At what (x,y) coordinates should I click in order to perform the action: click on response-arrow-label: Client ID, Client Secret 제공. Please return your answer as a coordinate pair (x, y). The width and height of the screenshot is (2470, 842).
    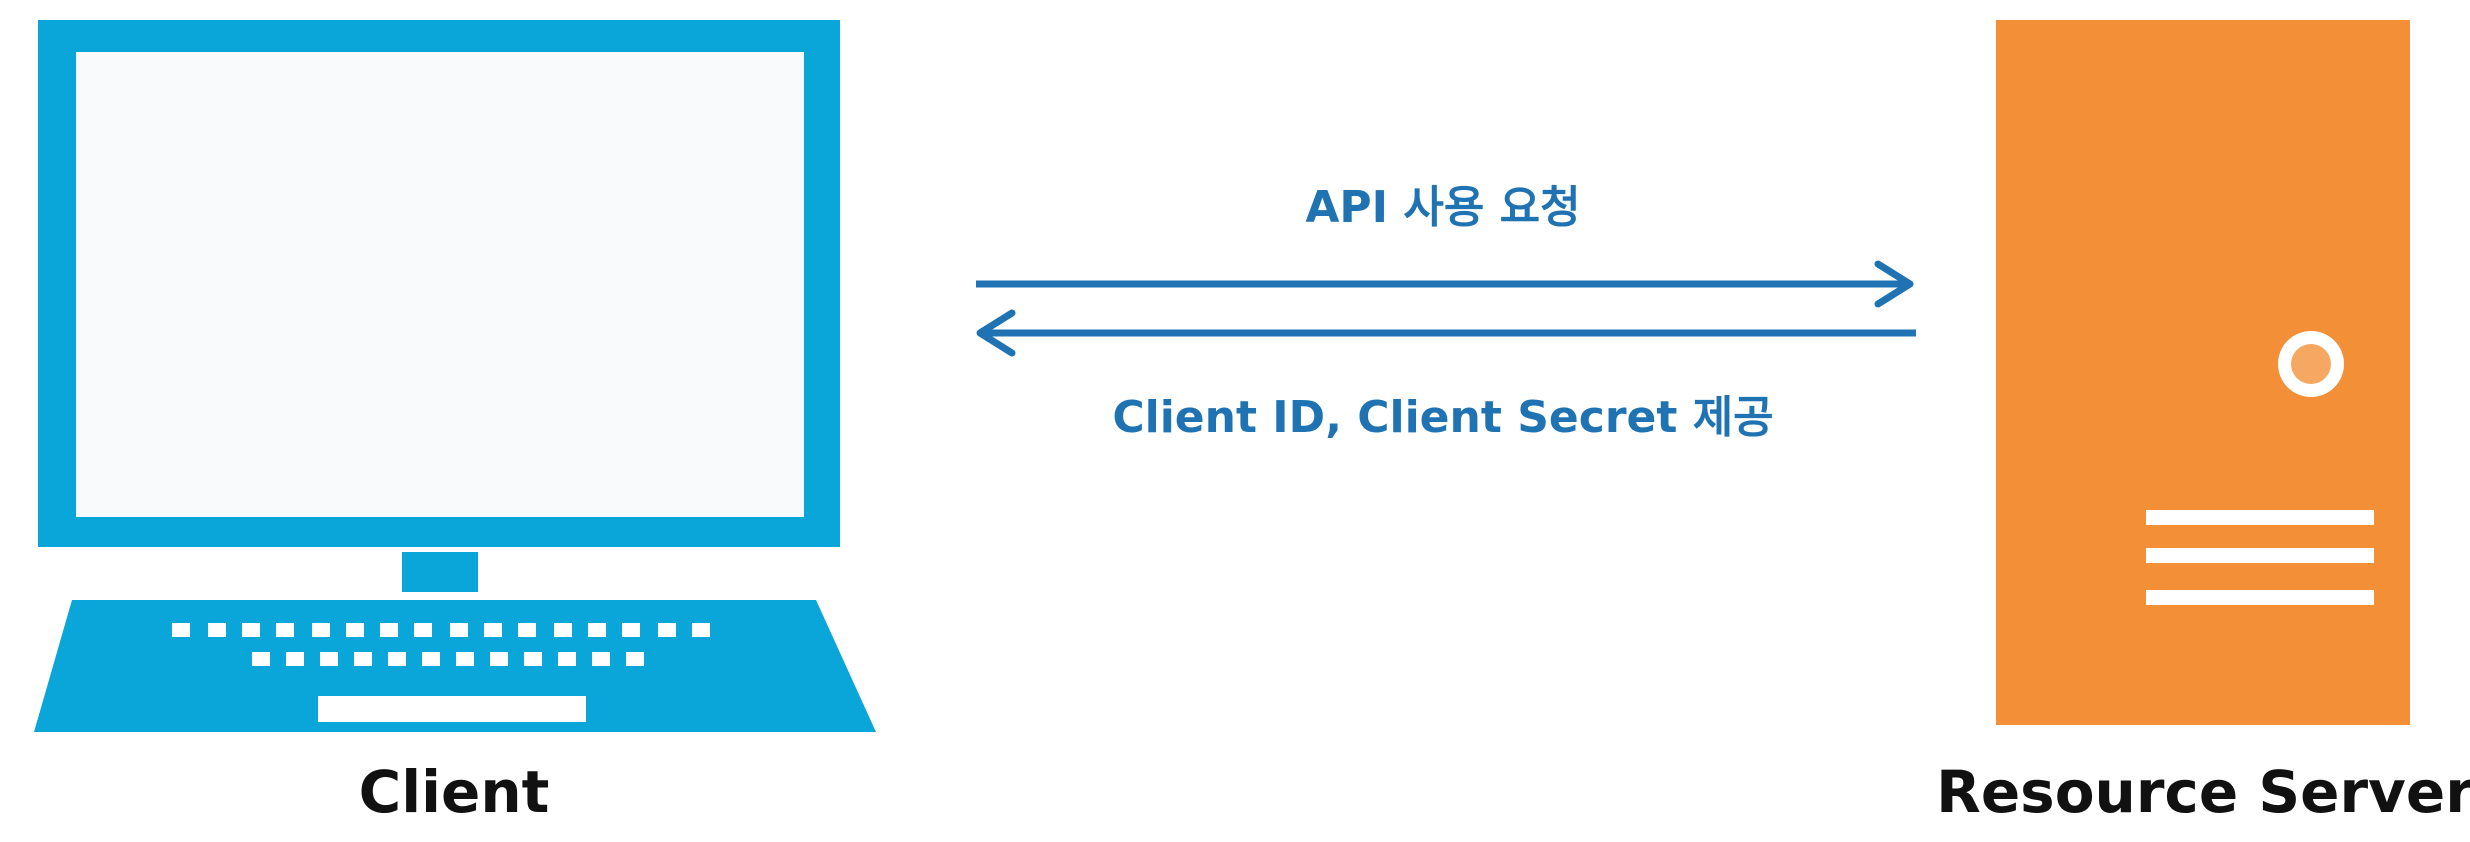
    Looking at the image, I should click on (1442, 417).